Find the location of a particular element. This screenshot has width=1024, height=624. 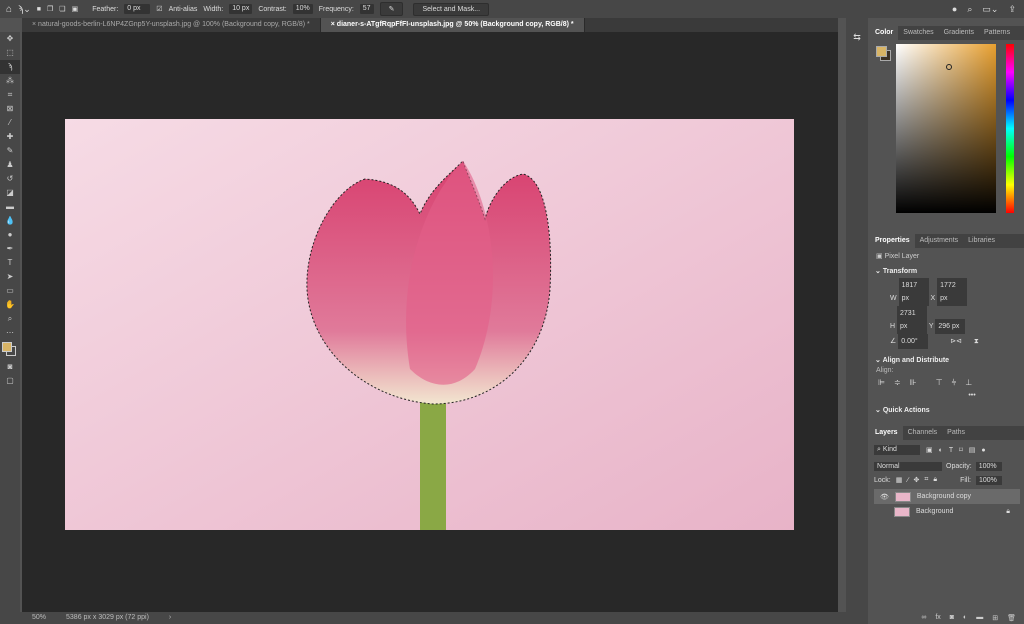

type-tool-icon: T is located at coordinates (10, 263).